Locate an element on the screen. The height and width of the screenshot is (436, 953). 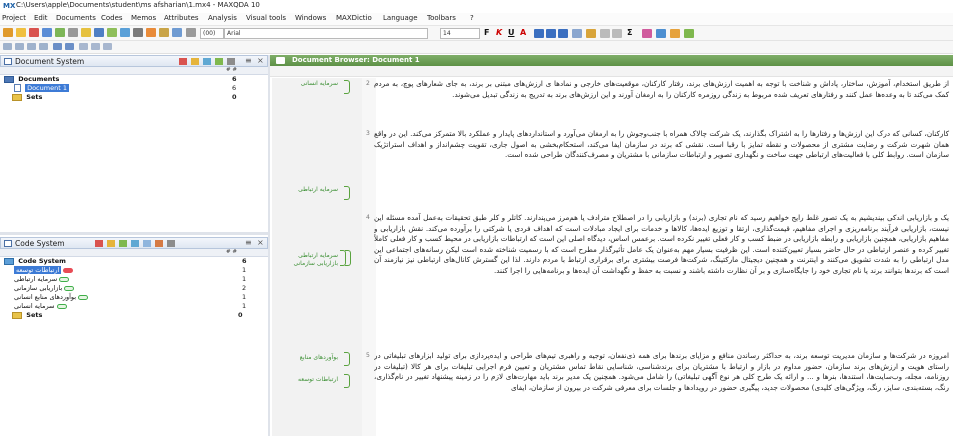
menu-codes: Codes is located at coordinates (112, 18).